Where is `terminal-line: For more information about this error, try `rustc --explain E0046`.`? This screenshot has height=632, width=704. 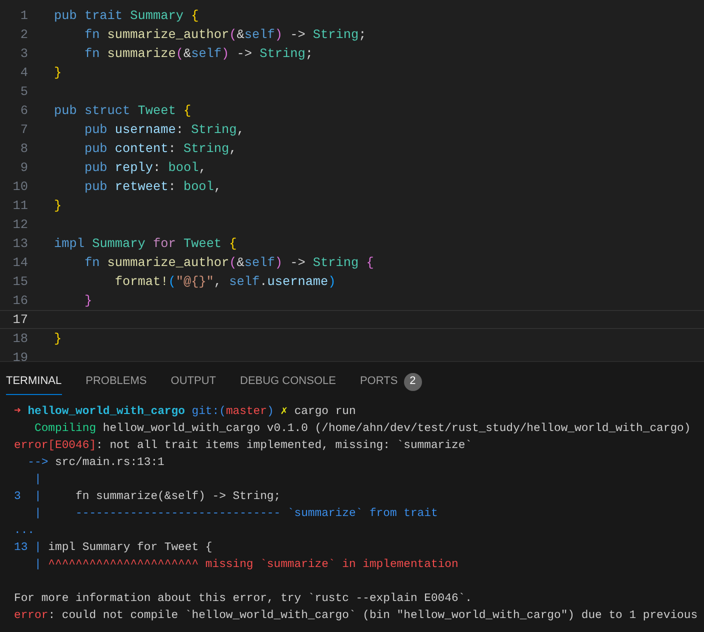
terminal-line: For more information about this error, try `rustc --explain E0046`. is located at coordinates (243, 599).